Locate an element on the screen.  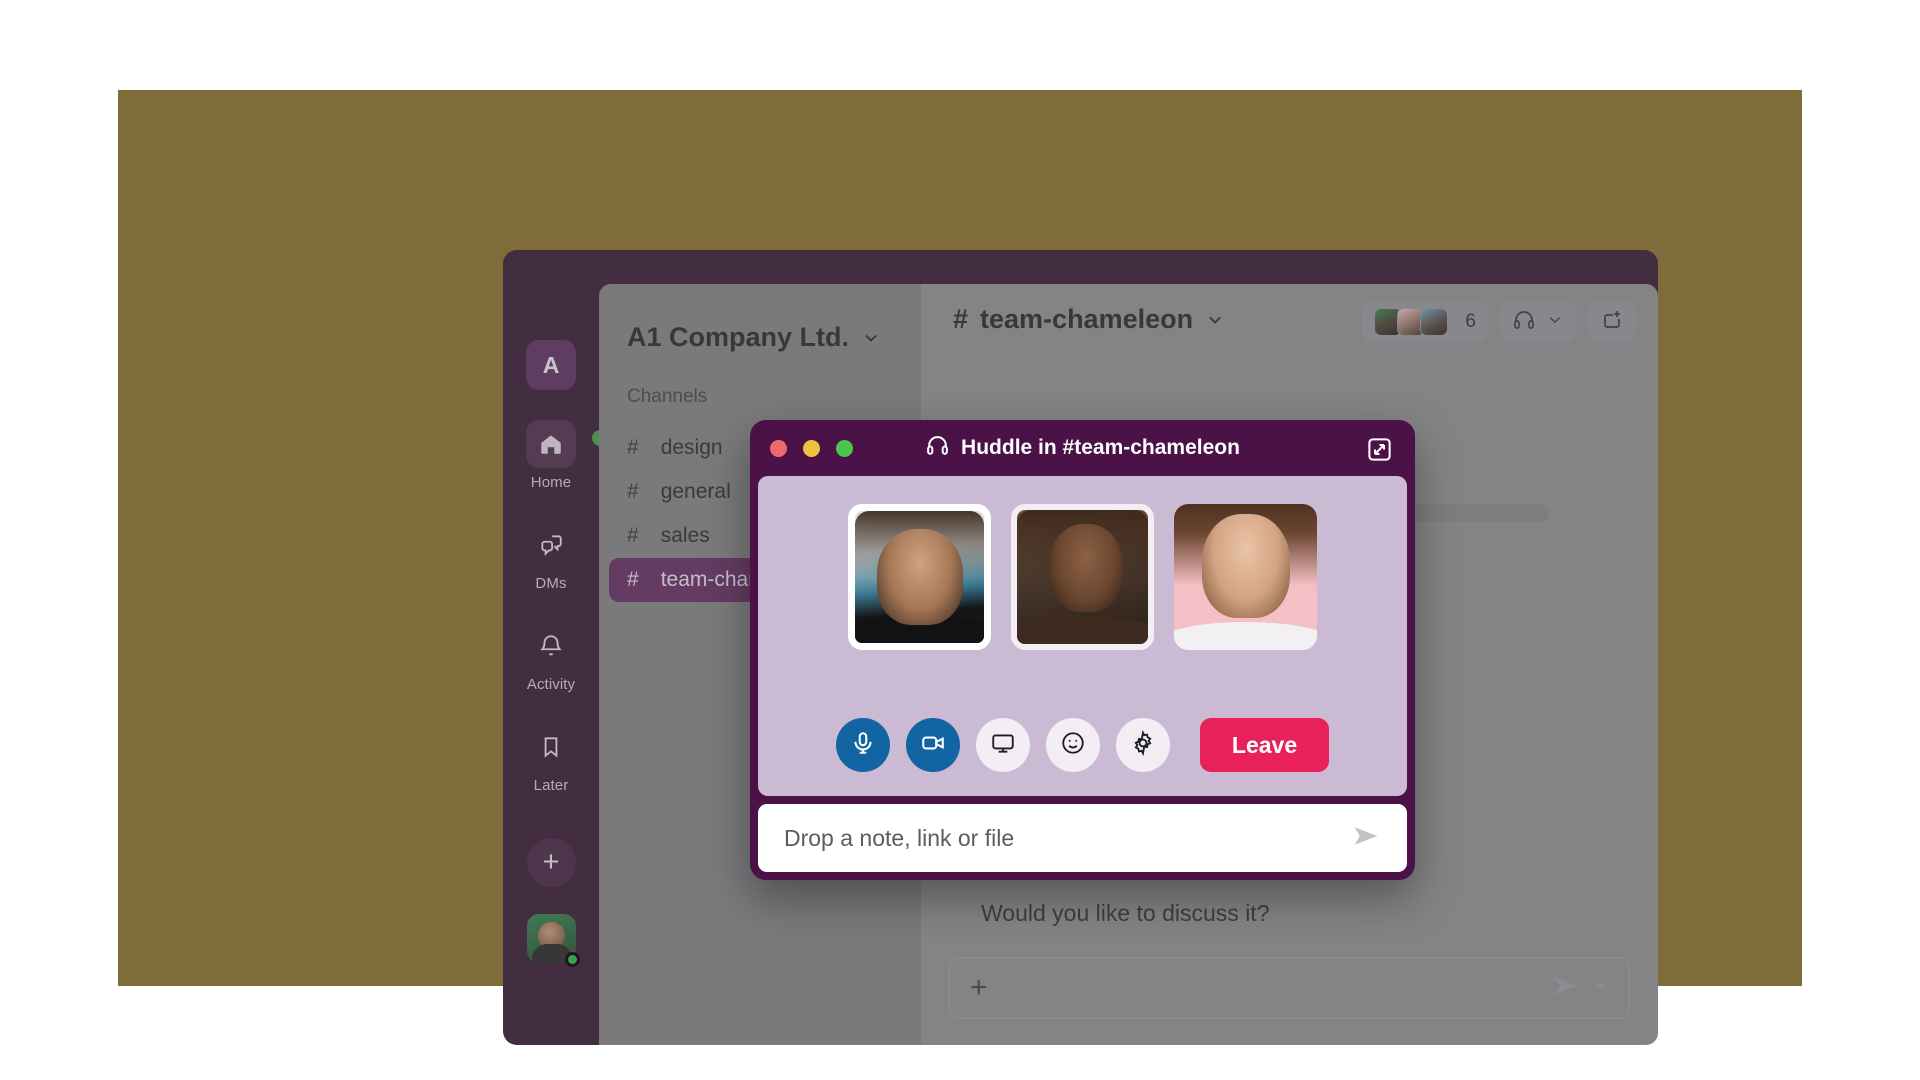
huddle-title: Huddle in #team-chameleon is located at coordinates (1082, 448).